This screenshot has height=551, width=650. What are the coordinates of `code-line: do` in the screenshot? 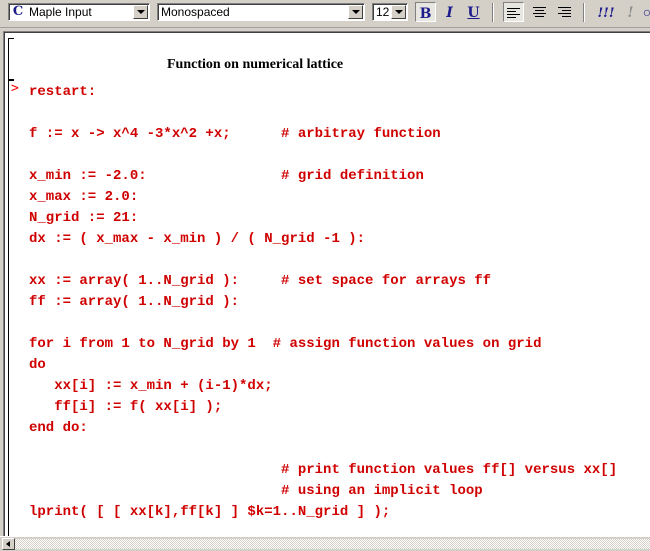 It's located at (323, 365).